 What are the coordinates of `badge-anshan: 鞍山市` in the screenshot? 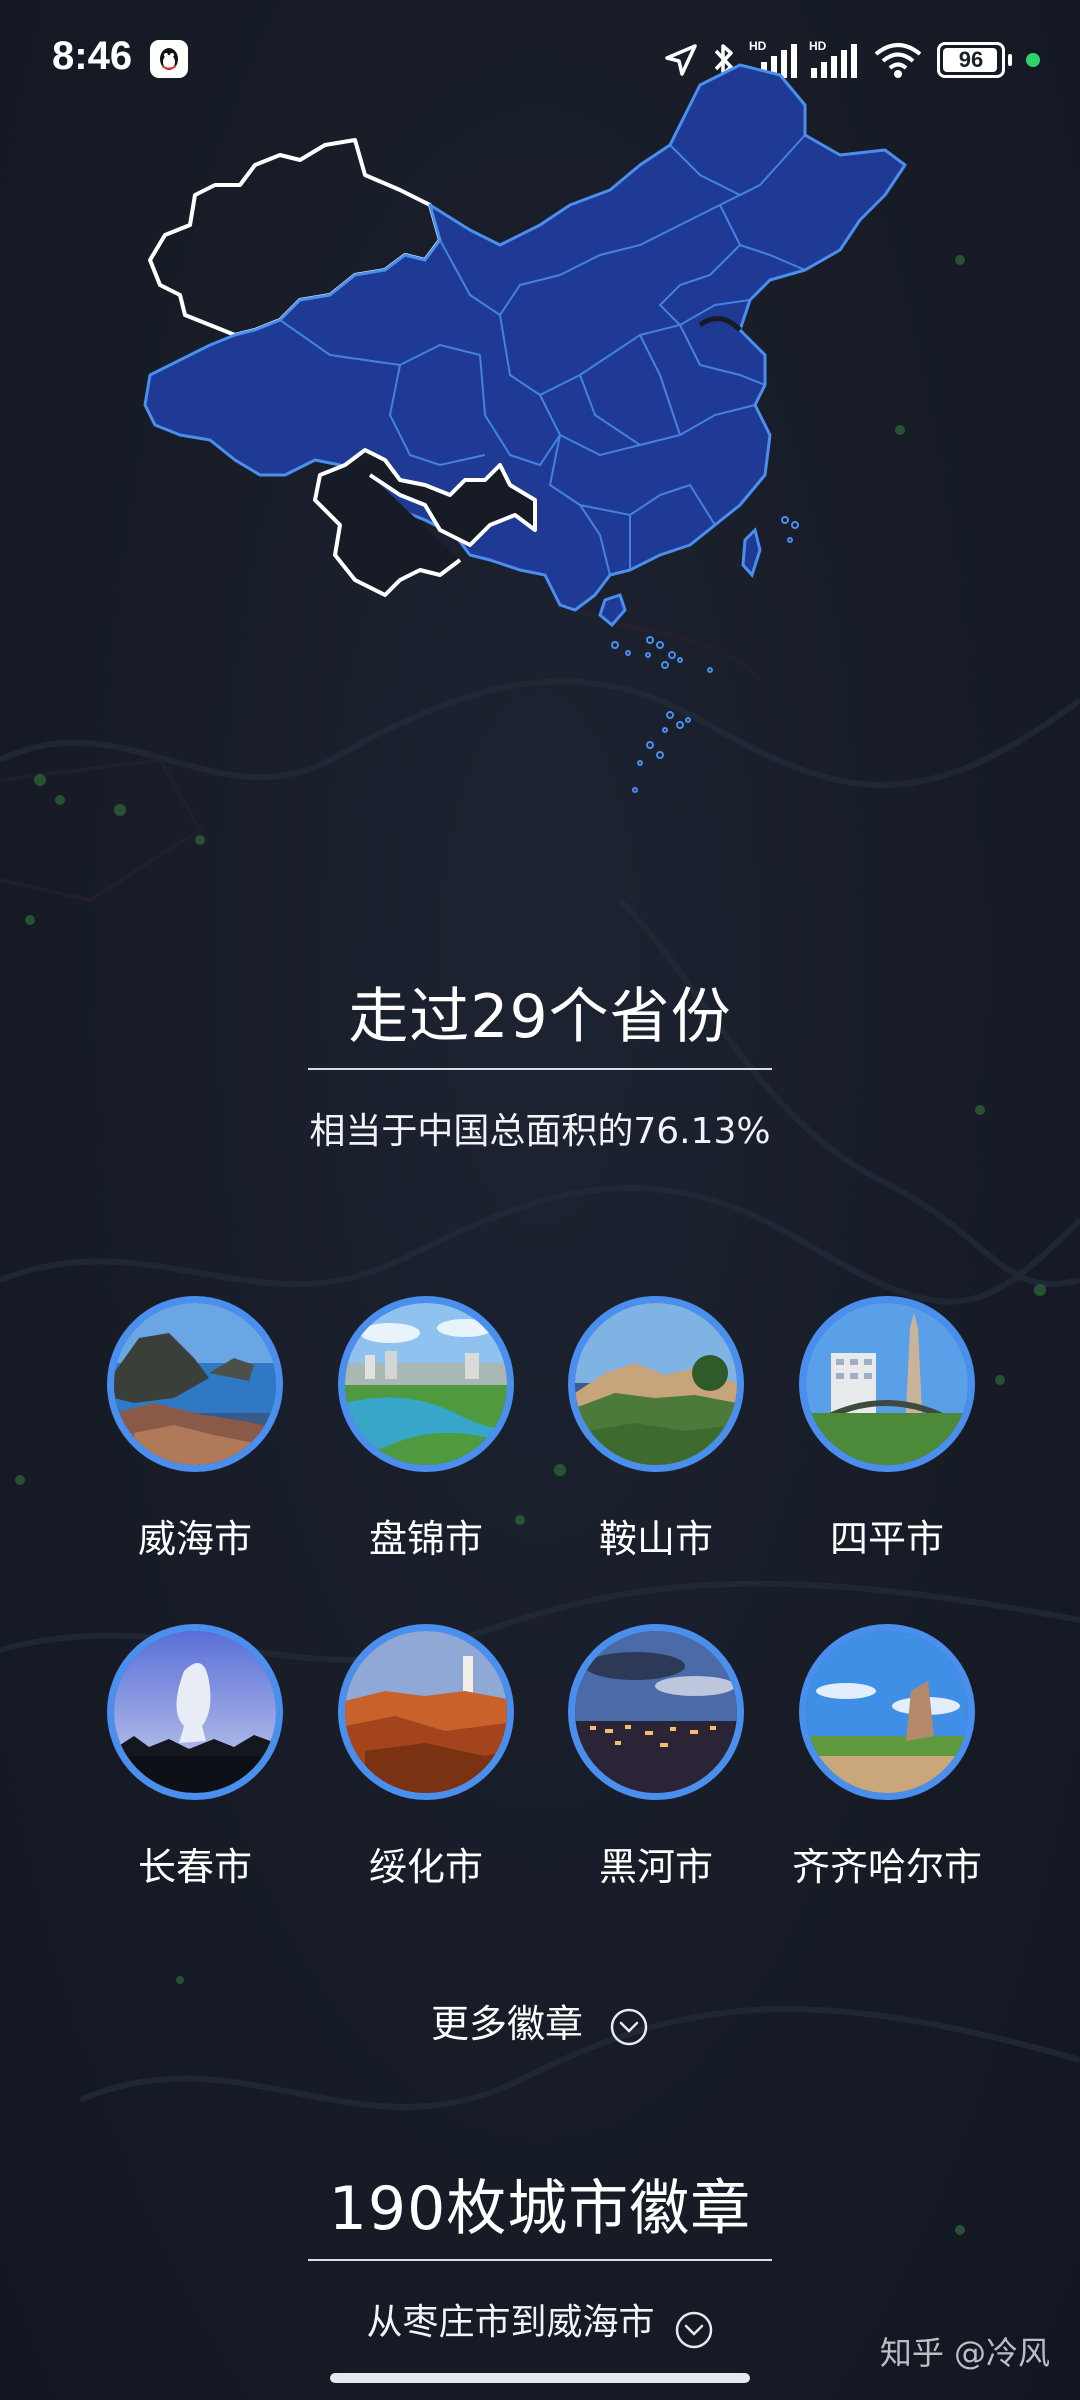 It's located at (656, 1429).